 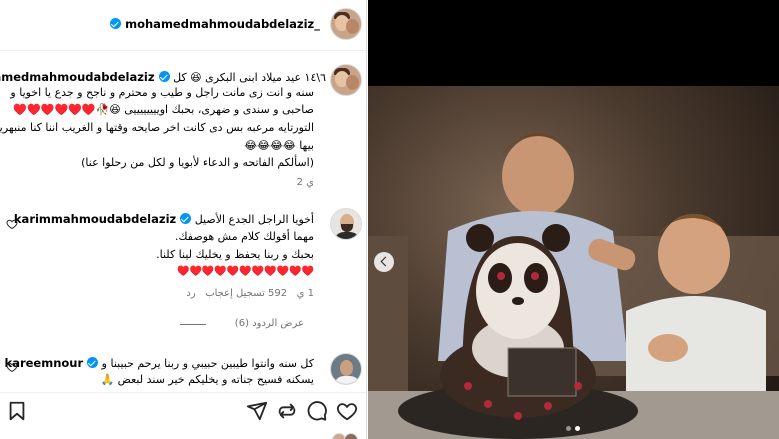 What do you see at coordinates (317, 411) in the screenshot?
I see `comment-icon` at bounding box center [317, 411].